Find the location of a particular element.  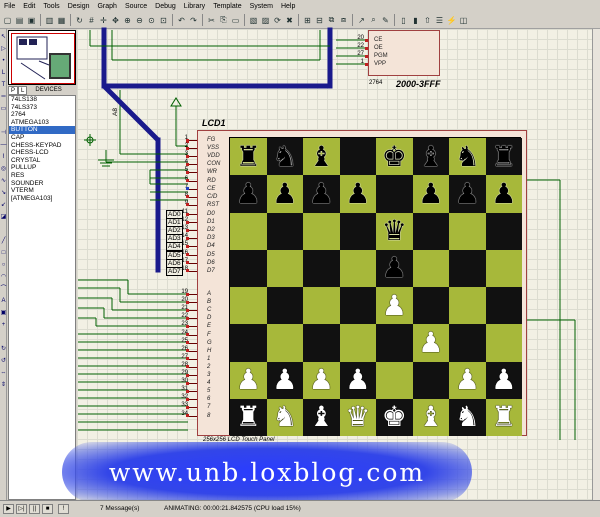

rotate-ccw-icon: ↺ is located at coordinates (3, 361).